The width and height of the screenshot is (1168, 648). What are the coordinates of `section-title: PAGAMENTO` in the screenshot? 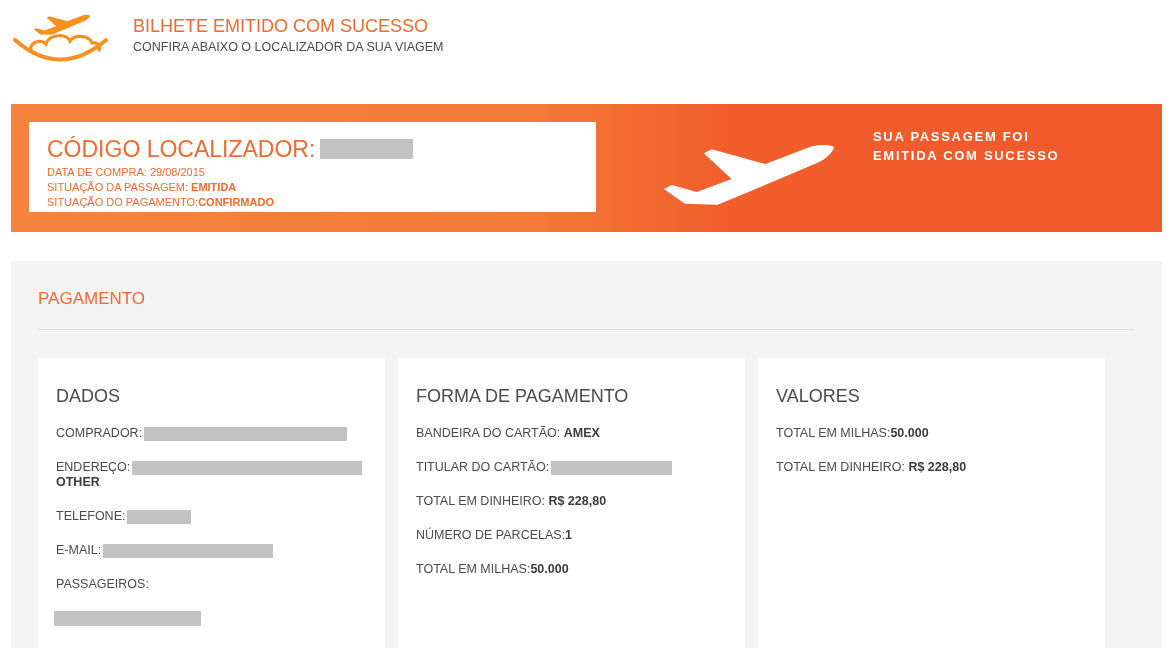 It's located at (92, 299).